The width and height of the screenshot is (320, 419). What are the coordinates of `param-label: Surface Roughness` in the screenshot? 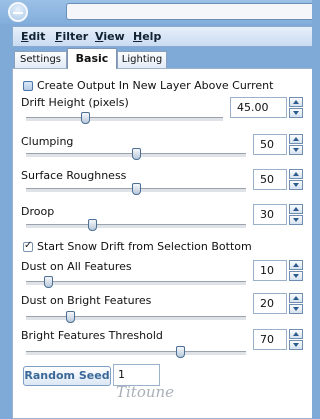 It's located at (74, 175).